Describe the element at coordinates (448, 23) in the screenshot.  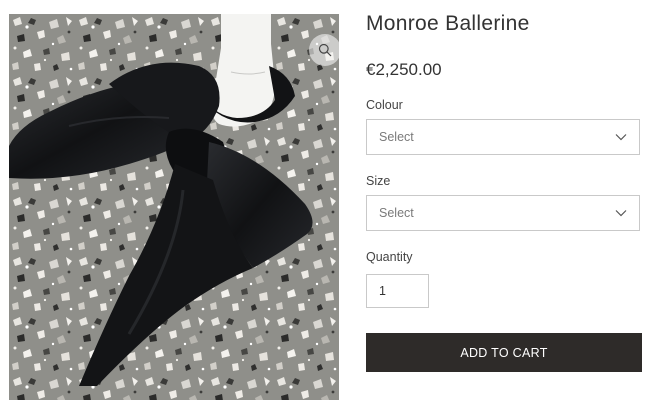
I see `product-title: Monroe Ballerine` at that location.